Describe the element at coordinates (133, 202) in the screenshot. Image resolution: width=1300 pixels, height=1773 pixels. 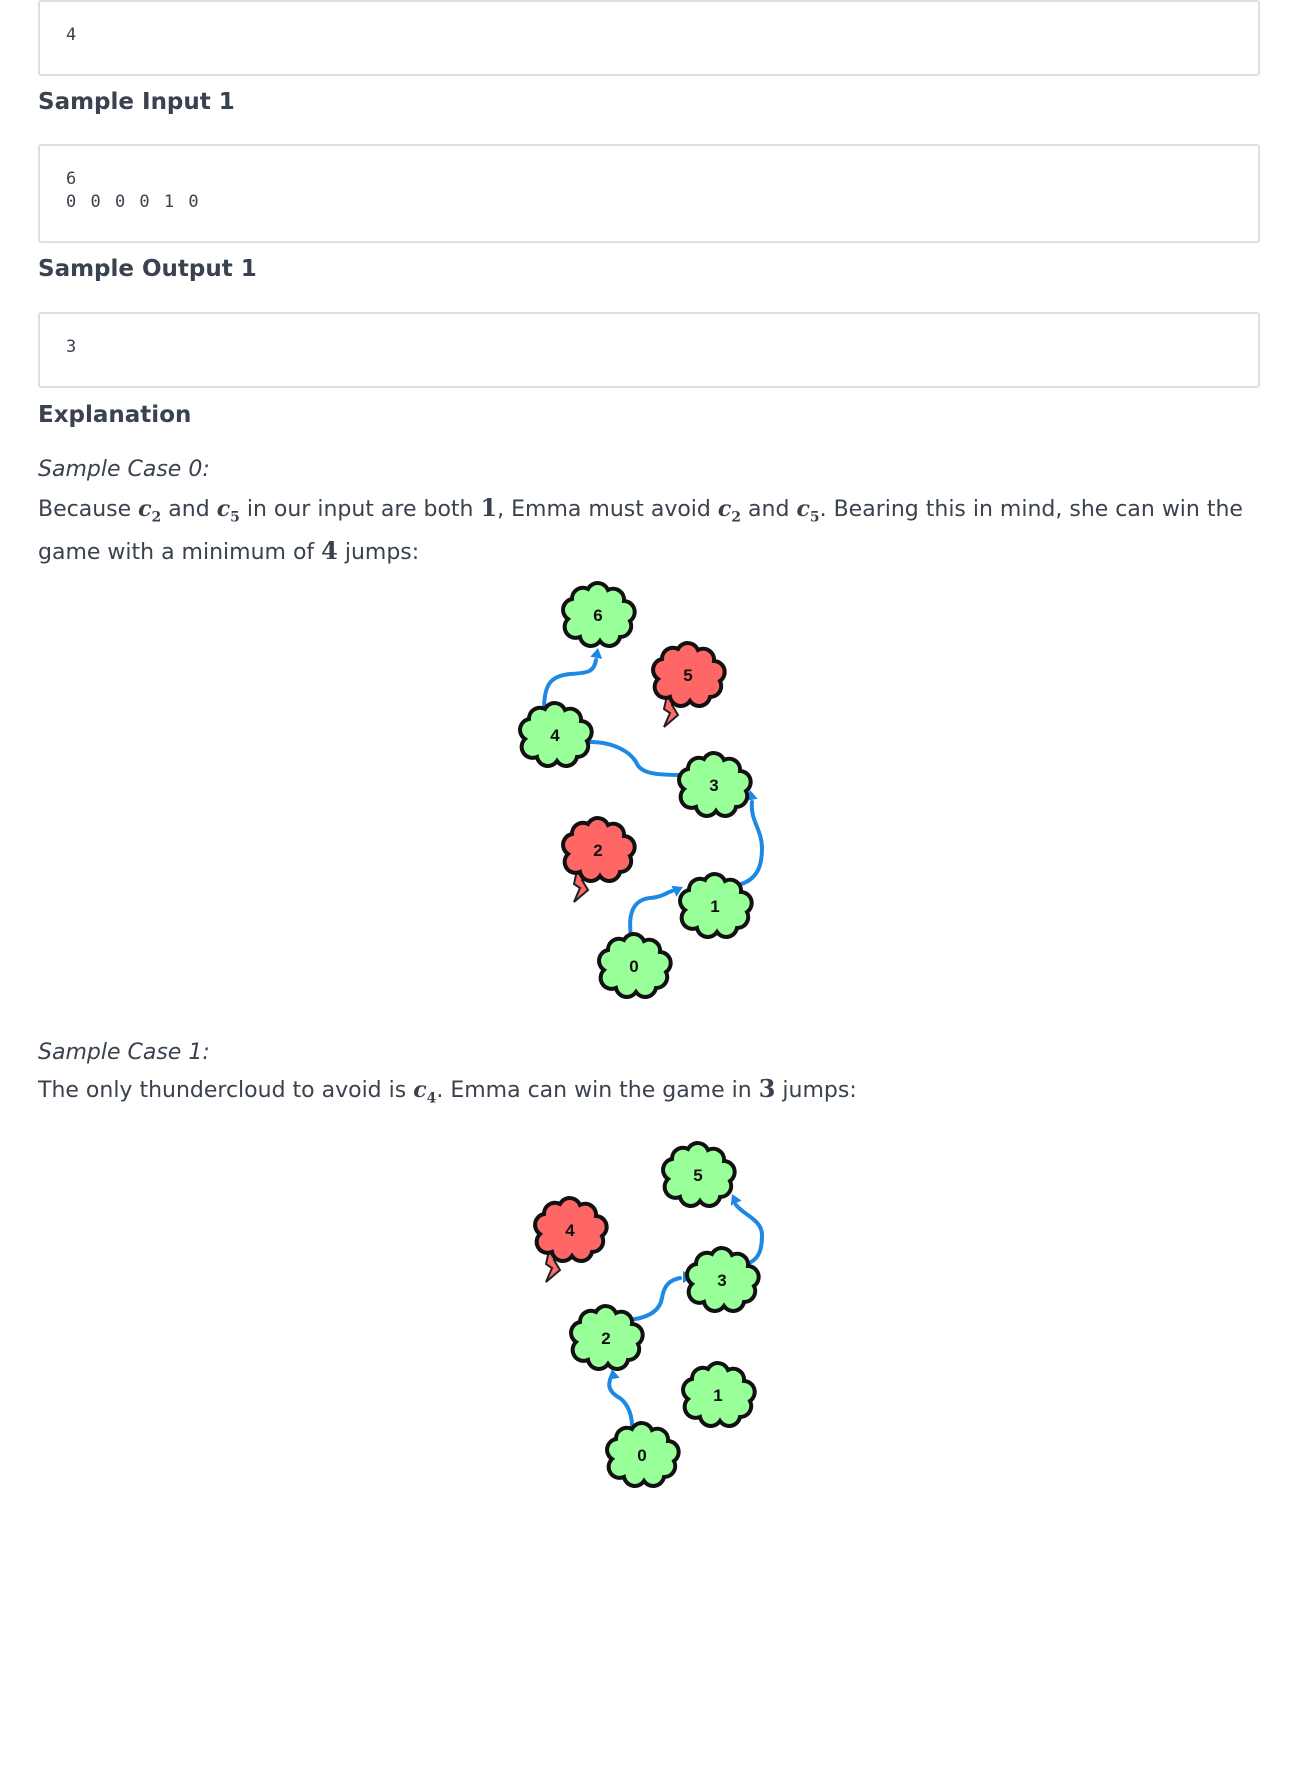
I see `sample-input-1-line: 0 0 0 0 1 0` at that location.